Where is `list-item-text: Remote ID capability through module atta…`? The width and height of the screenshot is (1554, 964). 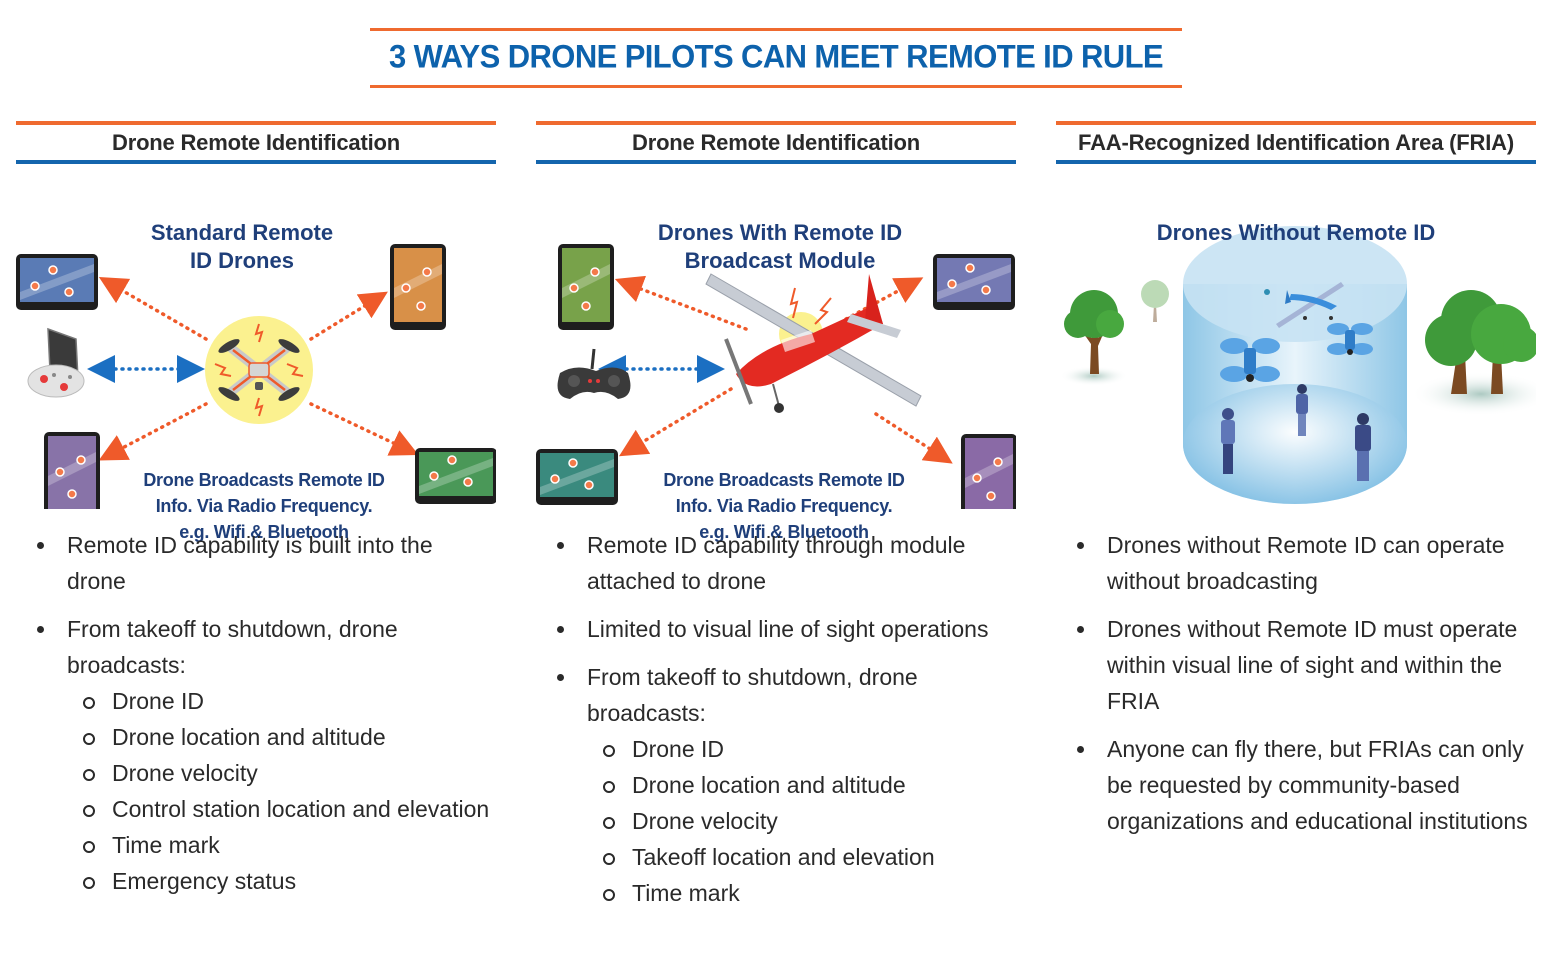
list-item-text: Remote ID capability through module atta… is located at coordinates (776, 563).